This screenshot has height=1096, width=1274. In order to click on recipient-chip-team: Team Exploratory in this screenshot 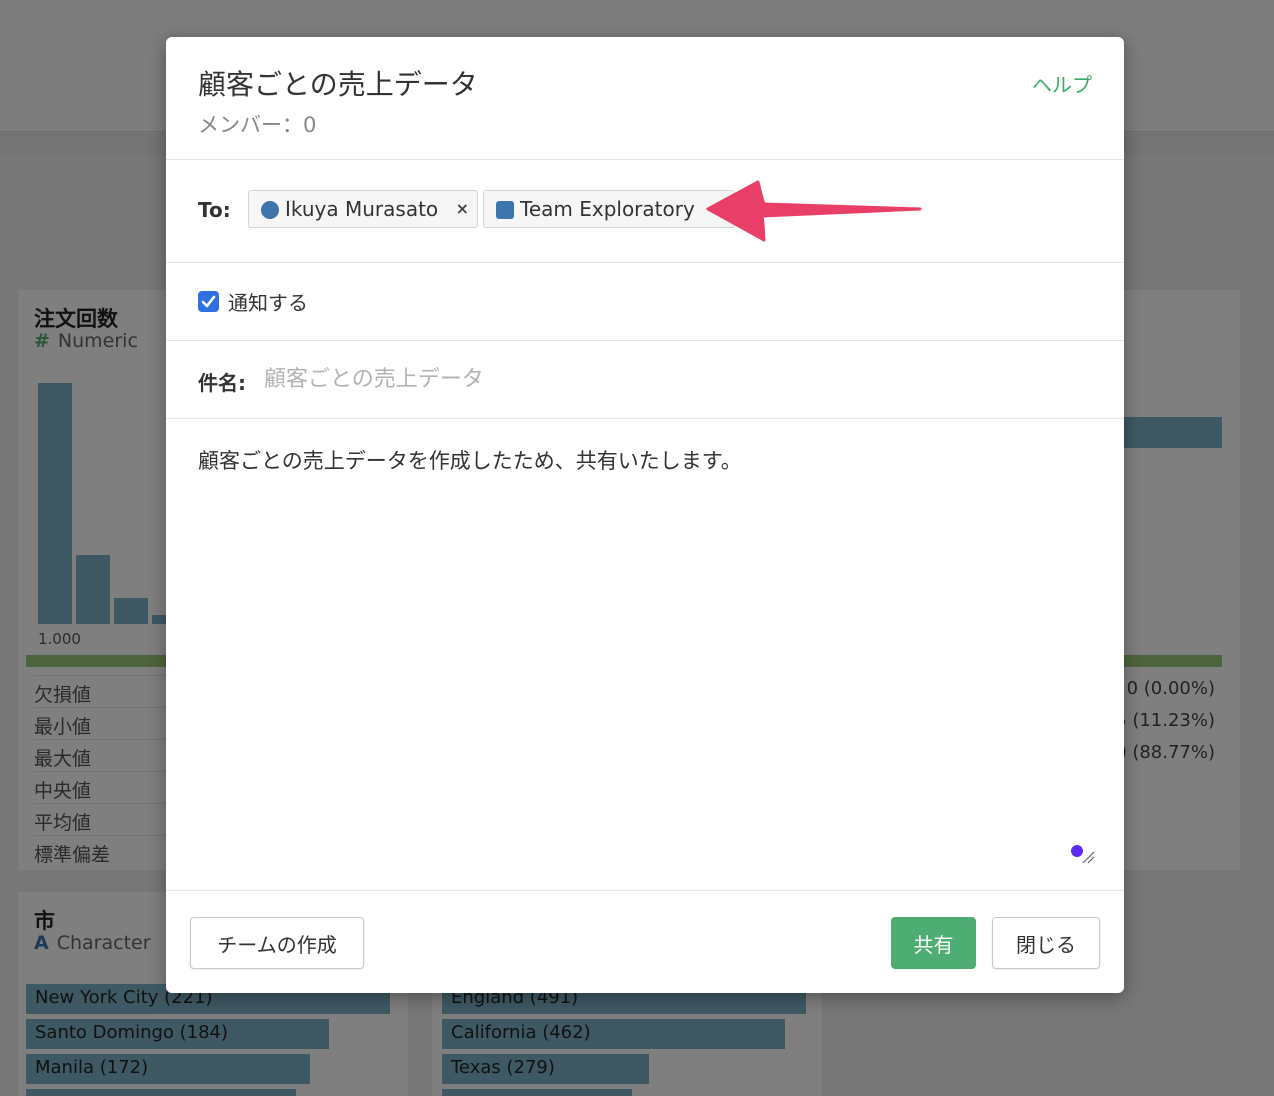, I will do `click(609, 209)`.